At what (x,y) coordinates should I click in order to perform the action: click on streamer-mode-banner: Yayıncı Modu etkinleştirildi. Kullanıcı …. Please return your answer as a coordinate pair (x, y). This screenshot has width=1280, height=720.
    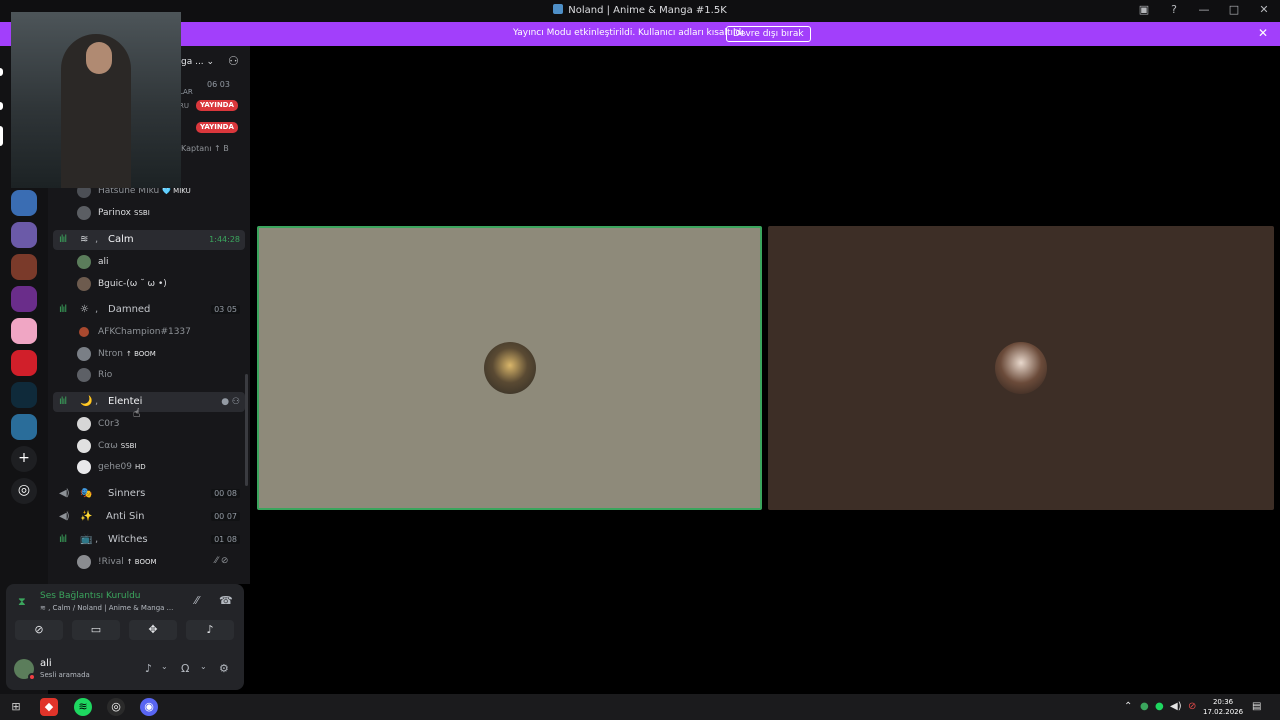
    Looking at the image, I should click on (640, 34).